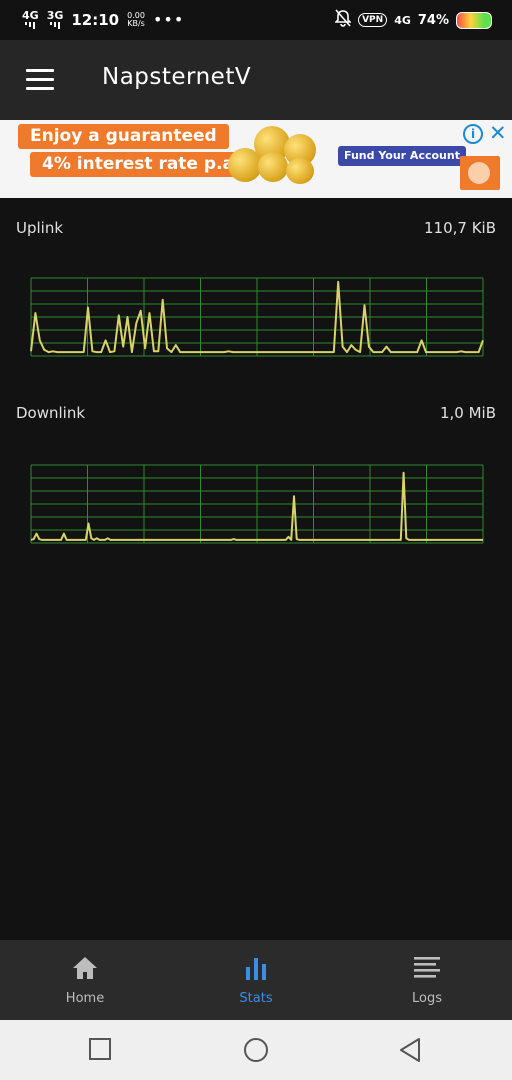 Image resolution: width=512 pixels, height=1080 pixels. Describe the element at coordinates (480, 173) in the screenshot. I see `bank-logo` at that location.